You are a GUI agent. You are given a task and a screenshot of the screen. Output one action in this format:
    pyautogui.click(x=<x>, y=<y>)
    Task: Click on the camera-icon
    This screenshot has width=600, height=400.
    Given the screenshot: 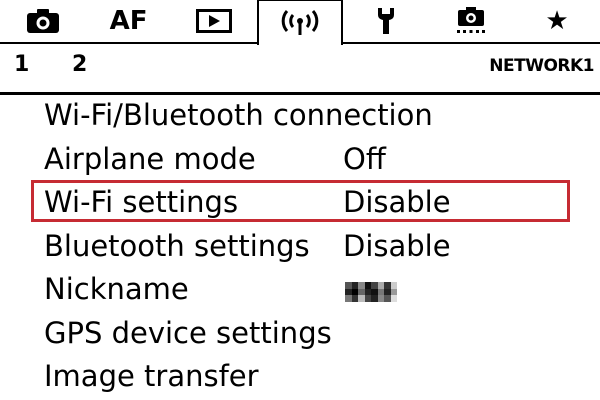 What is the action you would take?
    pyautogui.click(x=43, y=21)
    